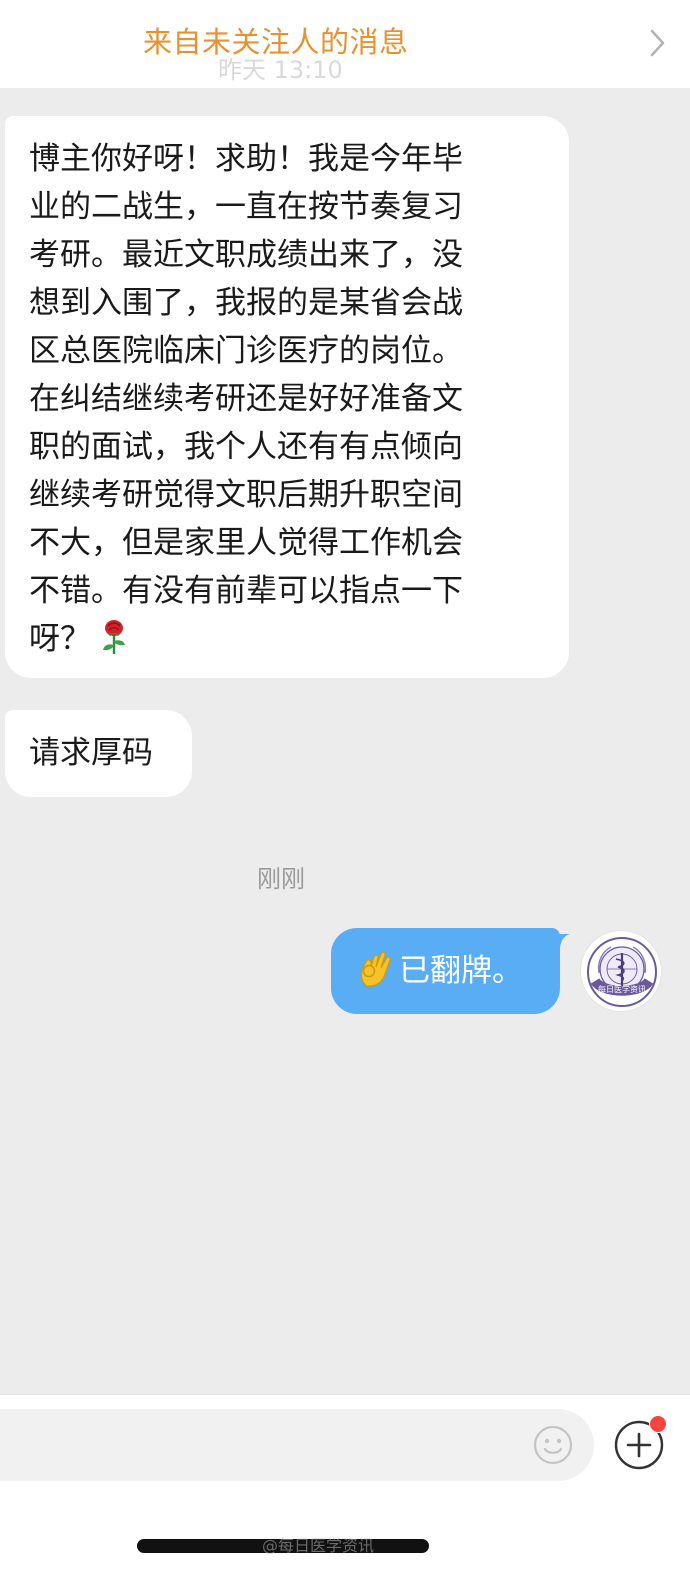  I want to click on watermark: @每日医学资讯, so click(318, 1545).